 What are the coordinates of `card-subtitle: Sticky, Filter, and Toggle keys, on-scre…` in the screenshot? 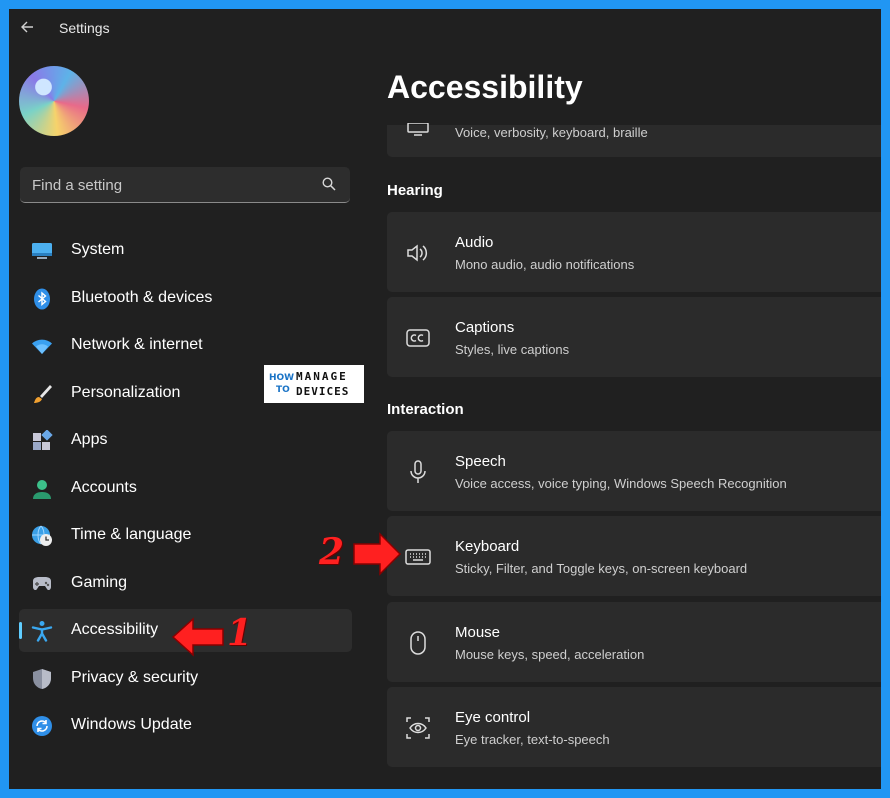 It's located at (601, 568).